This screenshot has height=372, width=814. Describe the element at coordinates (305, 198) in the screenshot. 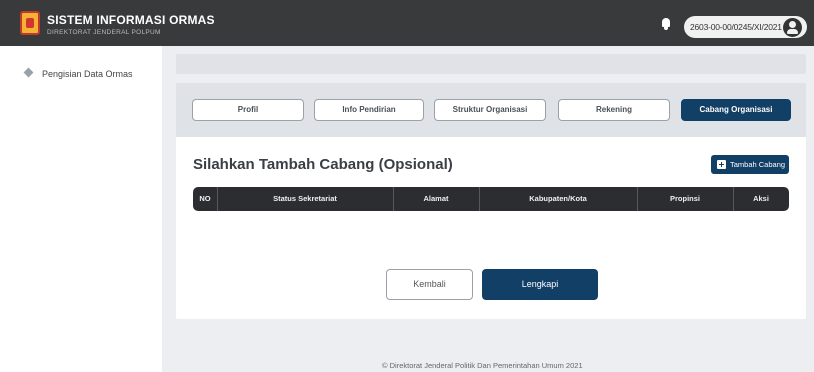

I see `column-header-status-sekretariat: Status Sekretariat` at that location.